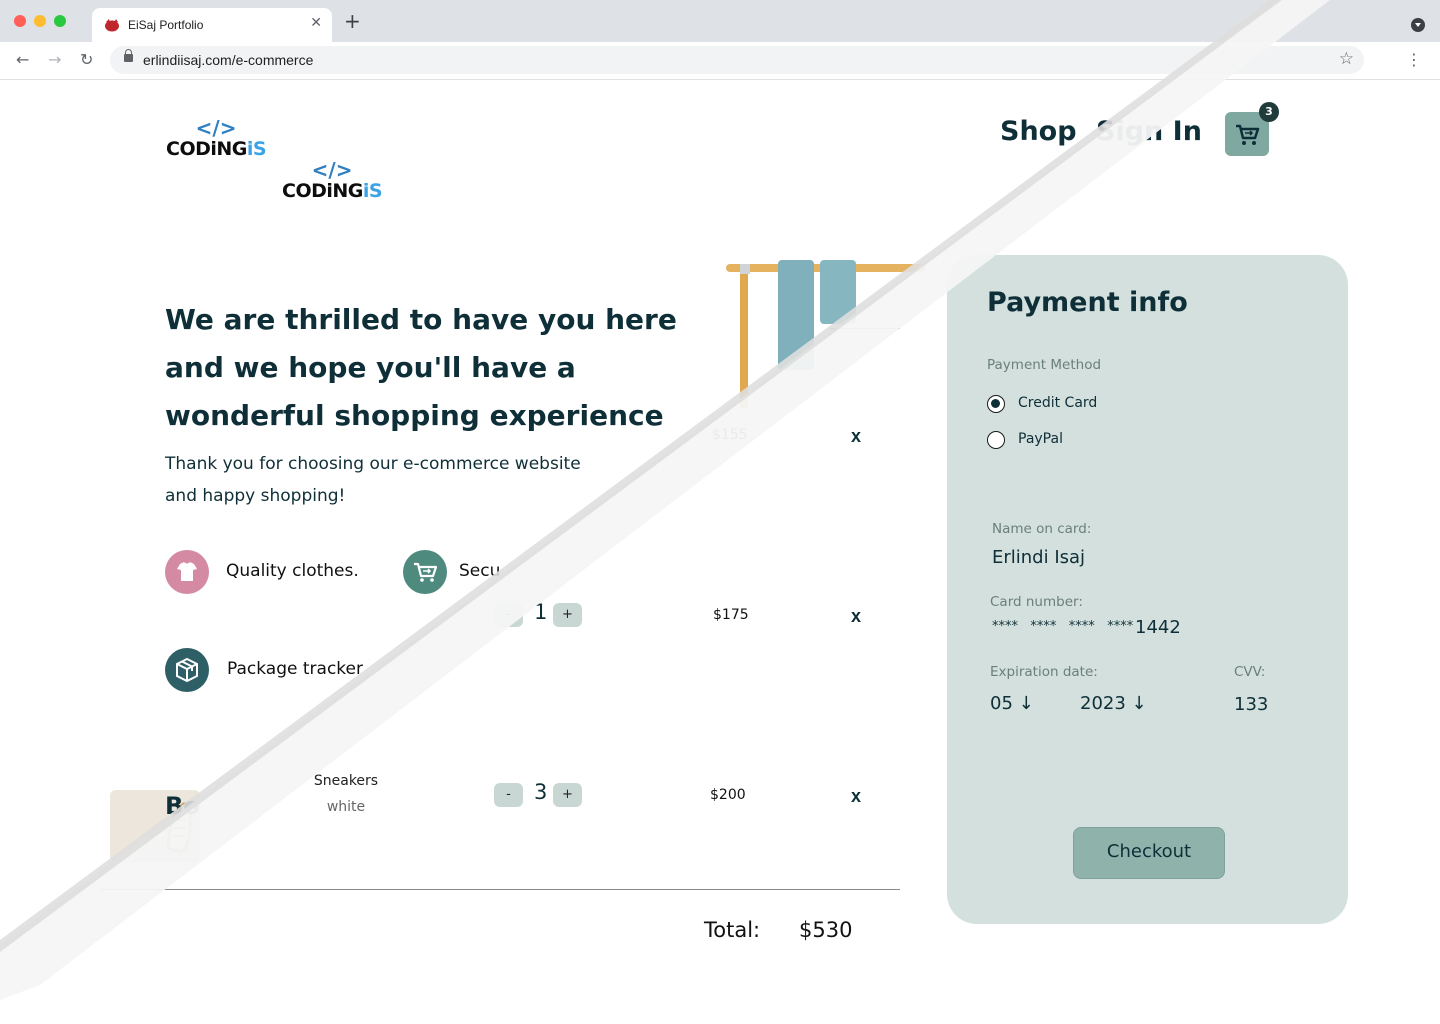 This screenshot has width=1440, height=1024. Describe the element at coordinates (316, 23) in the screenshot. I see `close-tab-icon: ✕` at that location.